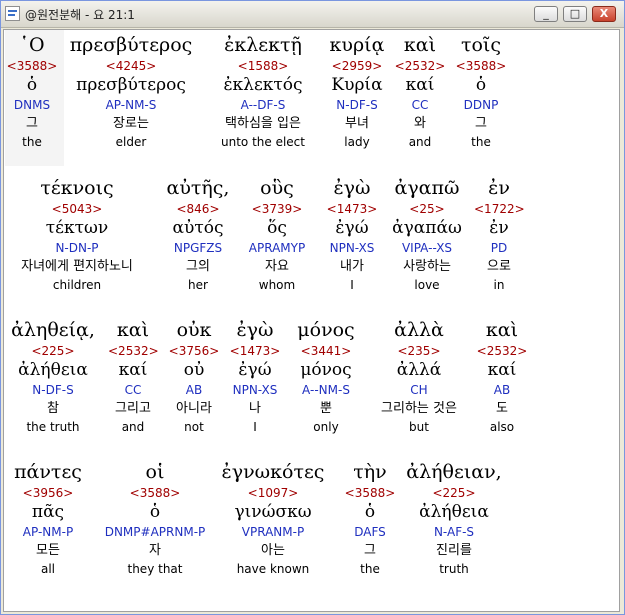 This screenshot has height=615, width=625. What do you see at coordinates (53, 427) in the screenshot?
I see `english-gloss: the truth` at bounding box center [53, 427].